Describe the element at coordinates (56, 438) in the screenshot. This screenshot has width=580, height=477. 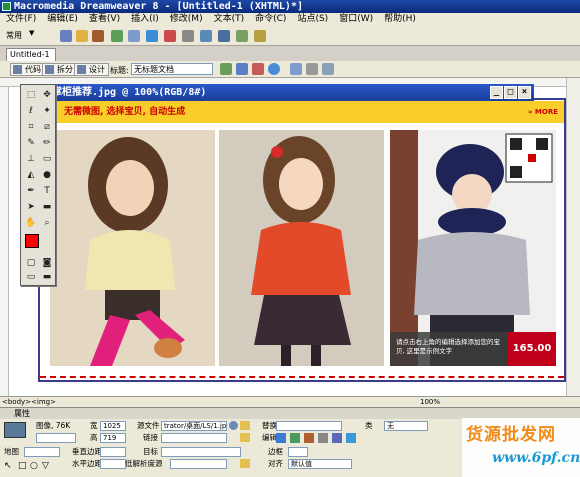
I see `image-name-field` at that location.